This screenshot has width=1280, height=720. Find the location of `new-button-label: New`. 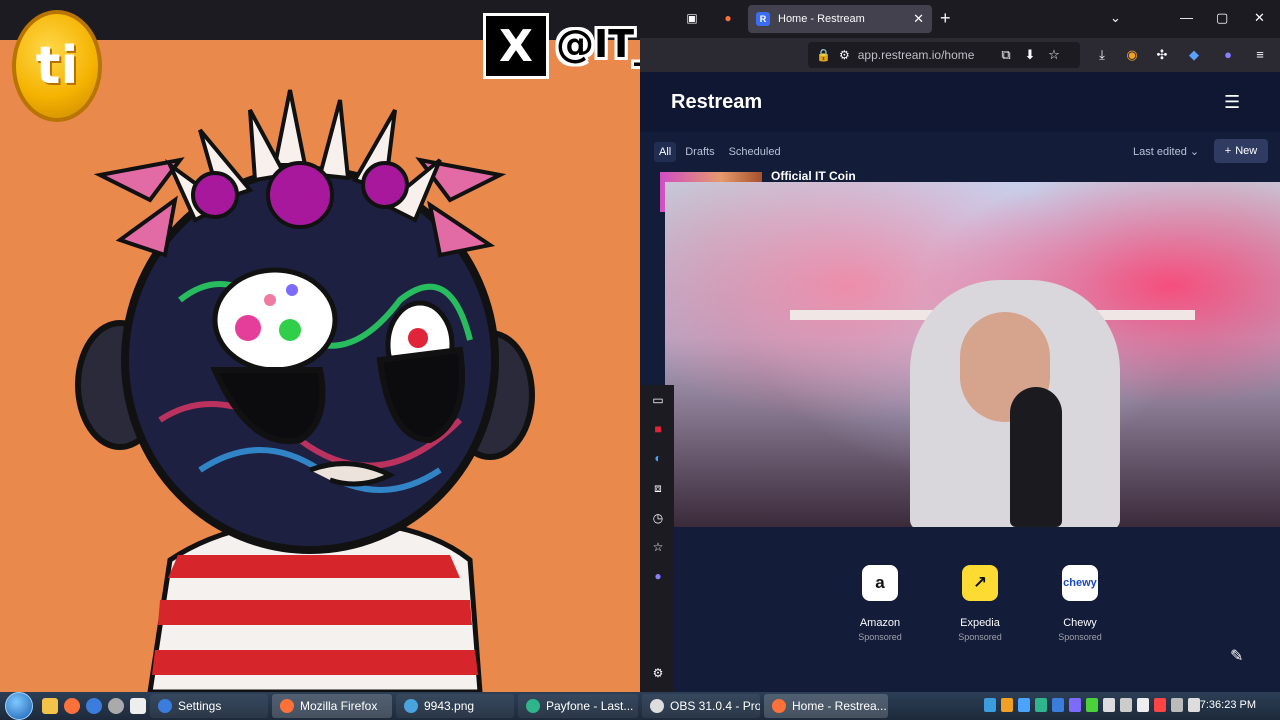

new-button-label: New is located at coordinates (1246, 151).